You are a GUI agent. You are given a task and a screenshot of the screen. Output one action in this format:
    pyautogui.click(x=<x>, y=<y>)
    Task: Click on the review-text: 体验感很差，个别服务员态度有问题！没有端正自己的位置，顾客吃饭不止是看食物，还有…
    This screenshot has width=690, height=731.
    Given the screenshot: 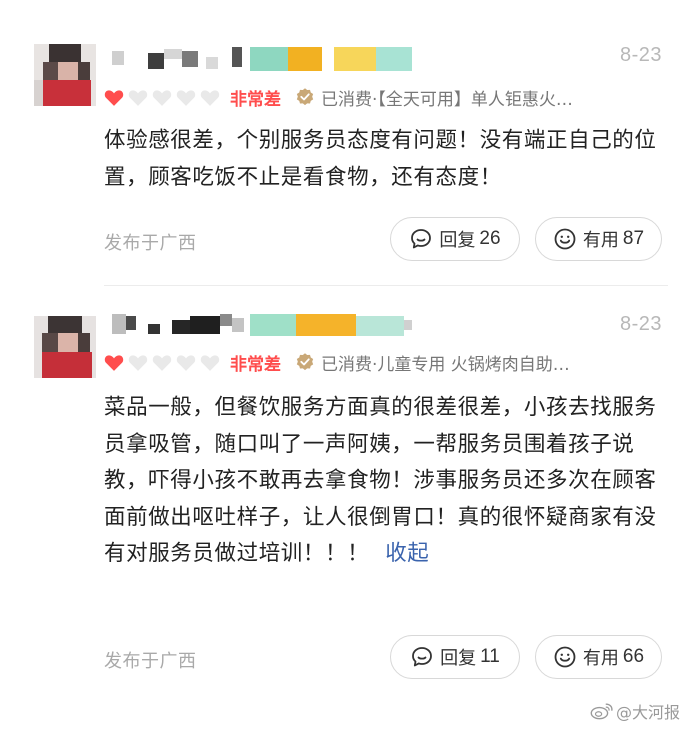 What is the action you would take?
    pyautogui.click(x=380, y=159)
    